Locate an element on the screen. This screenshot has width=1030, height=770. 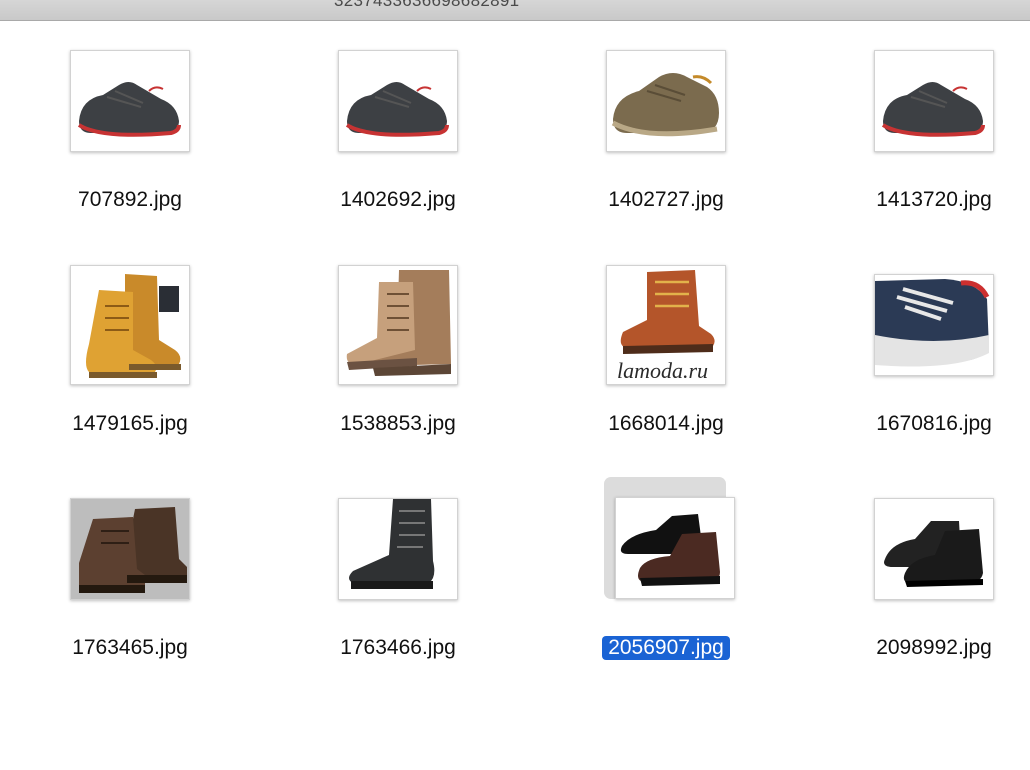
navy-sneaker-icon is located at coordinates (934, 325).